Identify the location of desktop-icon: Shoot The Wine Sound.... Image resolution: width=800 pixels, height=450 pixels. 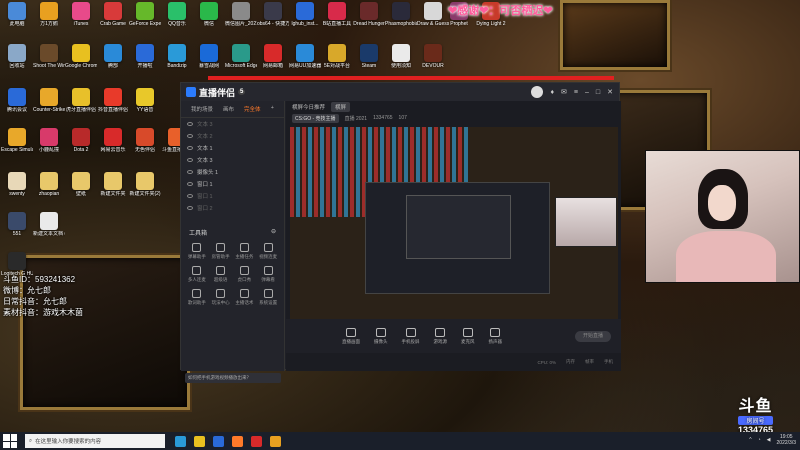
(49, 56).